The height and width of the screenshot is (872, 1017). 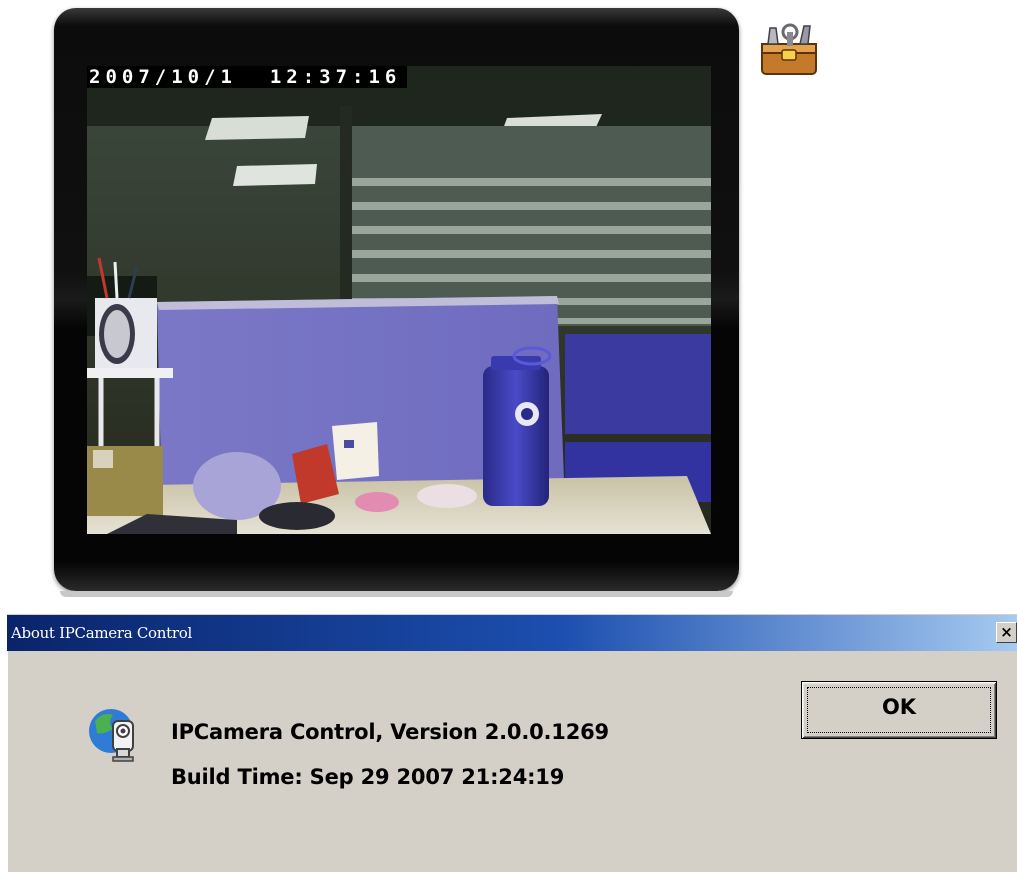 What do you see at coordinates (789, 50) in the screenshot?
I see `toolbox-icon` at bounding box center [789, 50].